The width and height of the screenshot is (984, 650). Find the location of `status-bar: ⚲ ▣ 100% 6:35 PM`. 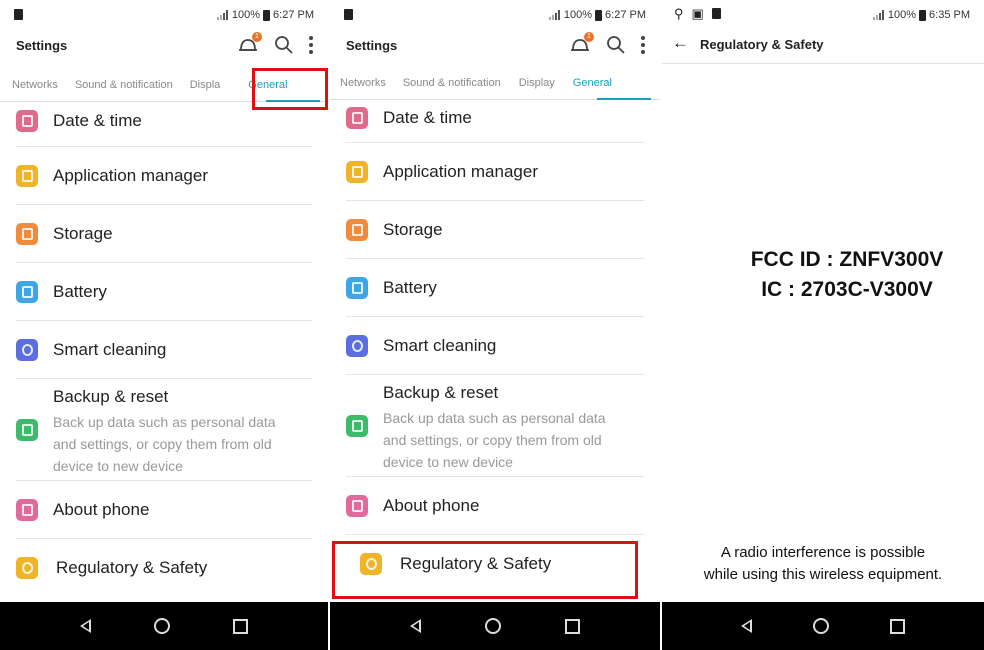

status-bar: ⚲ ▣ 100% 6:35 PM is located at coordinates (823, 15).